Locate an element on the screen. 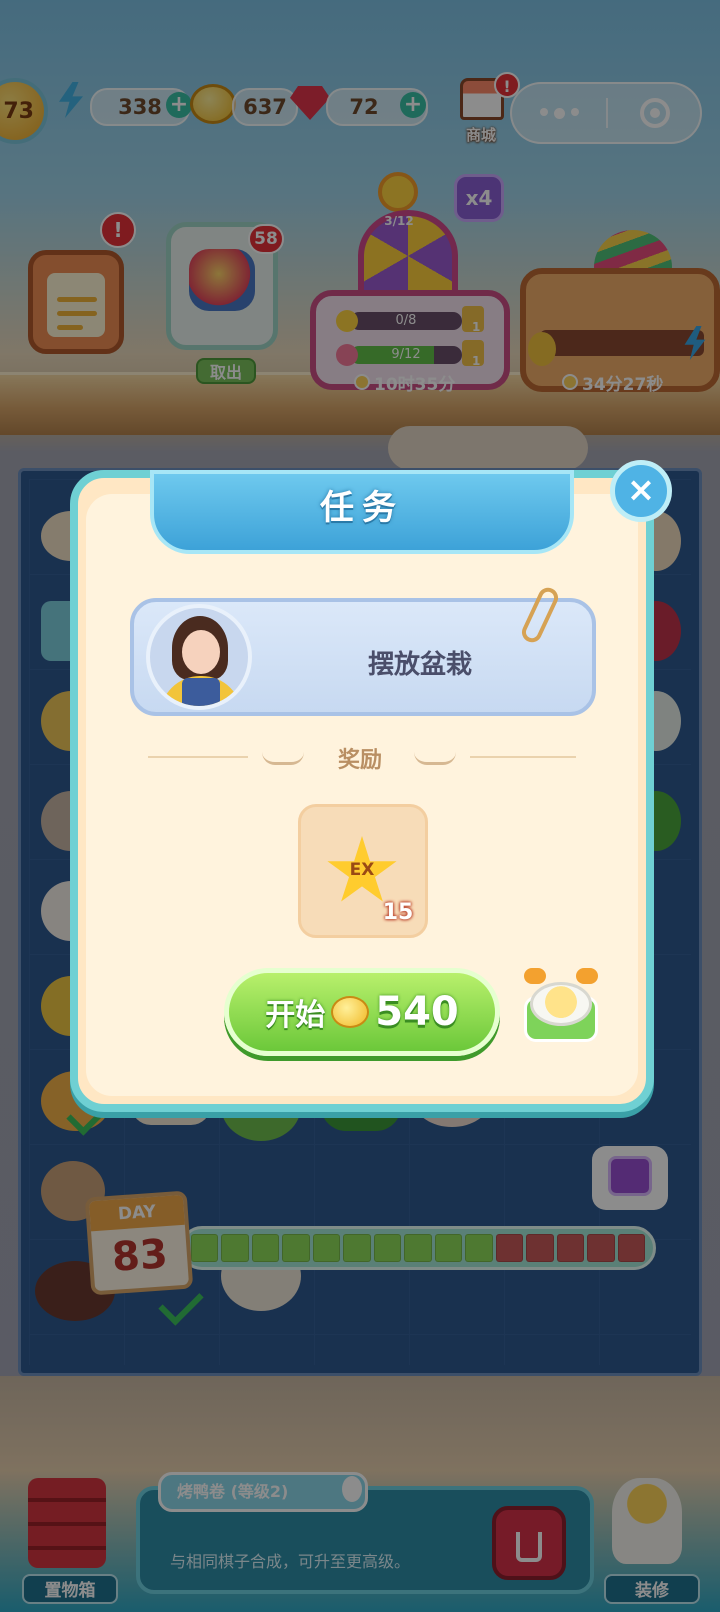  character-avatar is located at coordinates (199, 657).